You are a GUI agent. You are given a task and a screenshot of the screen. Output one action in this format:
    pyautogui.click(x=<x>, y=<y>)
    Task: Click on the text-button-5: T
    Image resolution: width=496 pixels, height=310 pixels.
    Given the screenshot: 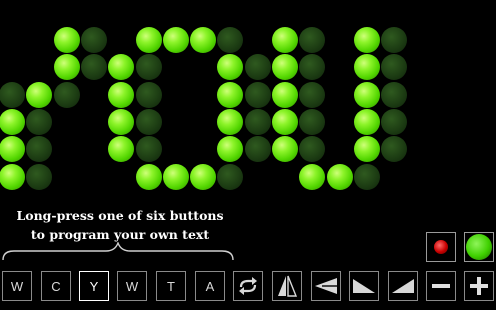 What is the action you would take?
    pyautogui.click(x=171, y=286)
    